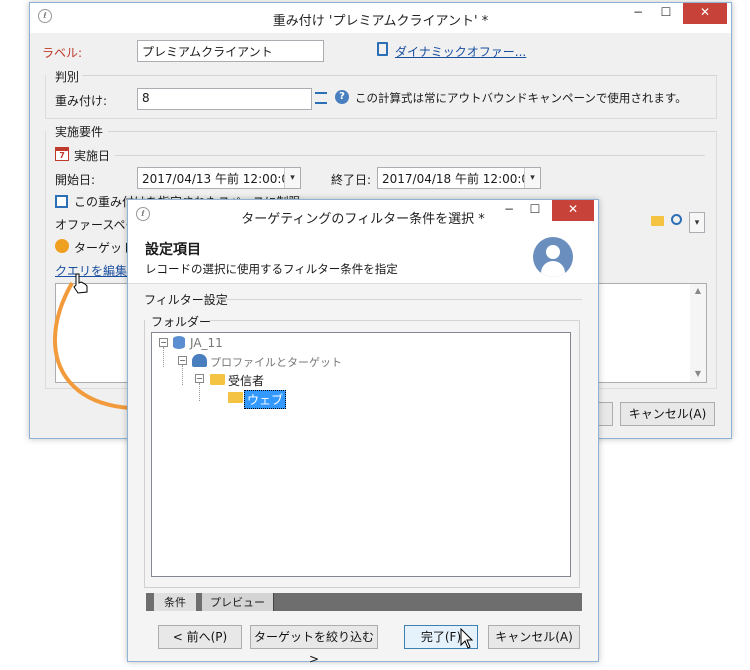  Describe the element at coordinates (206, 343) in the screenshot. I see `tree-node-root: JA_11` at that location.